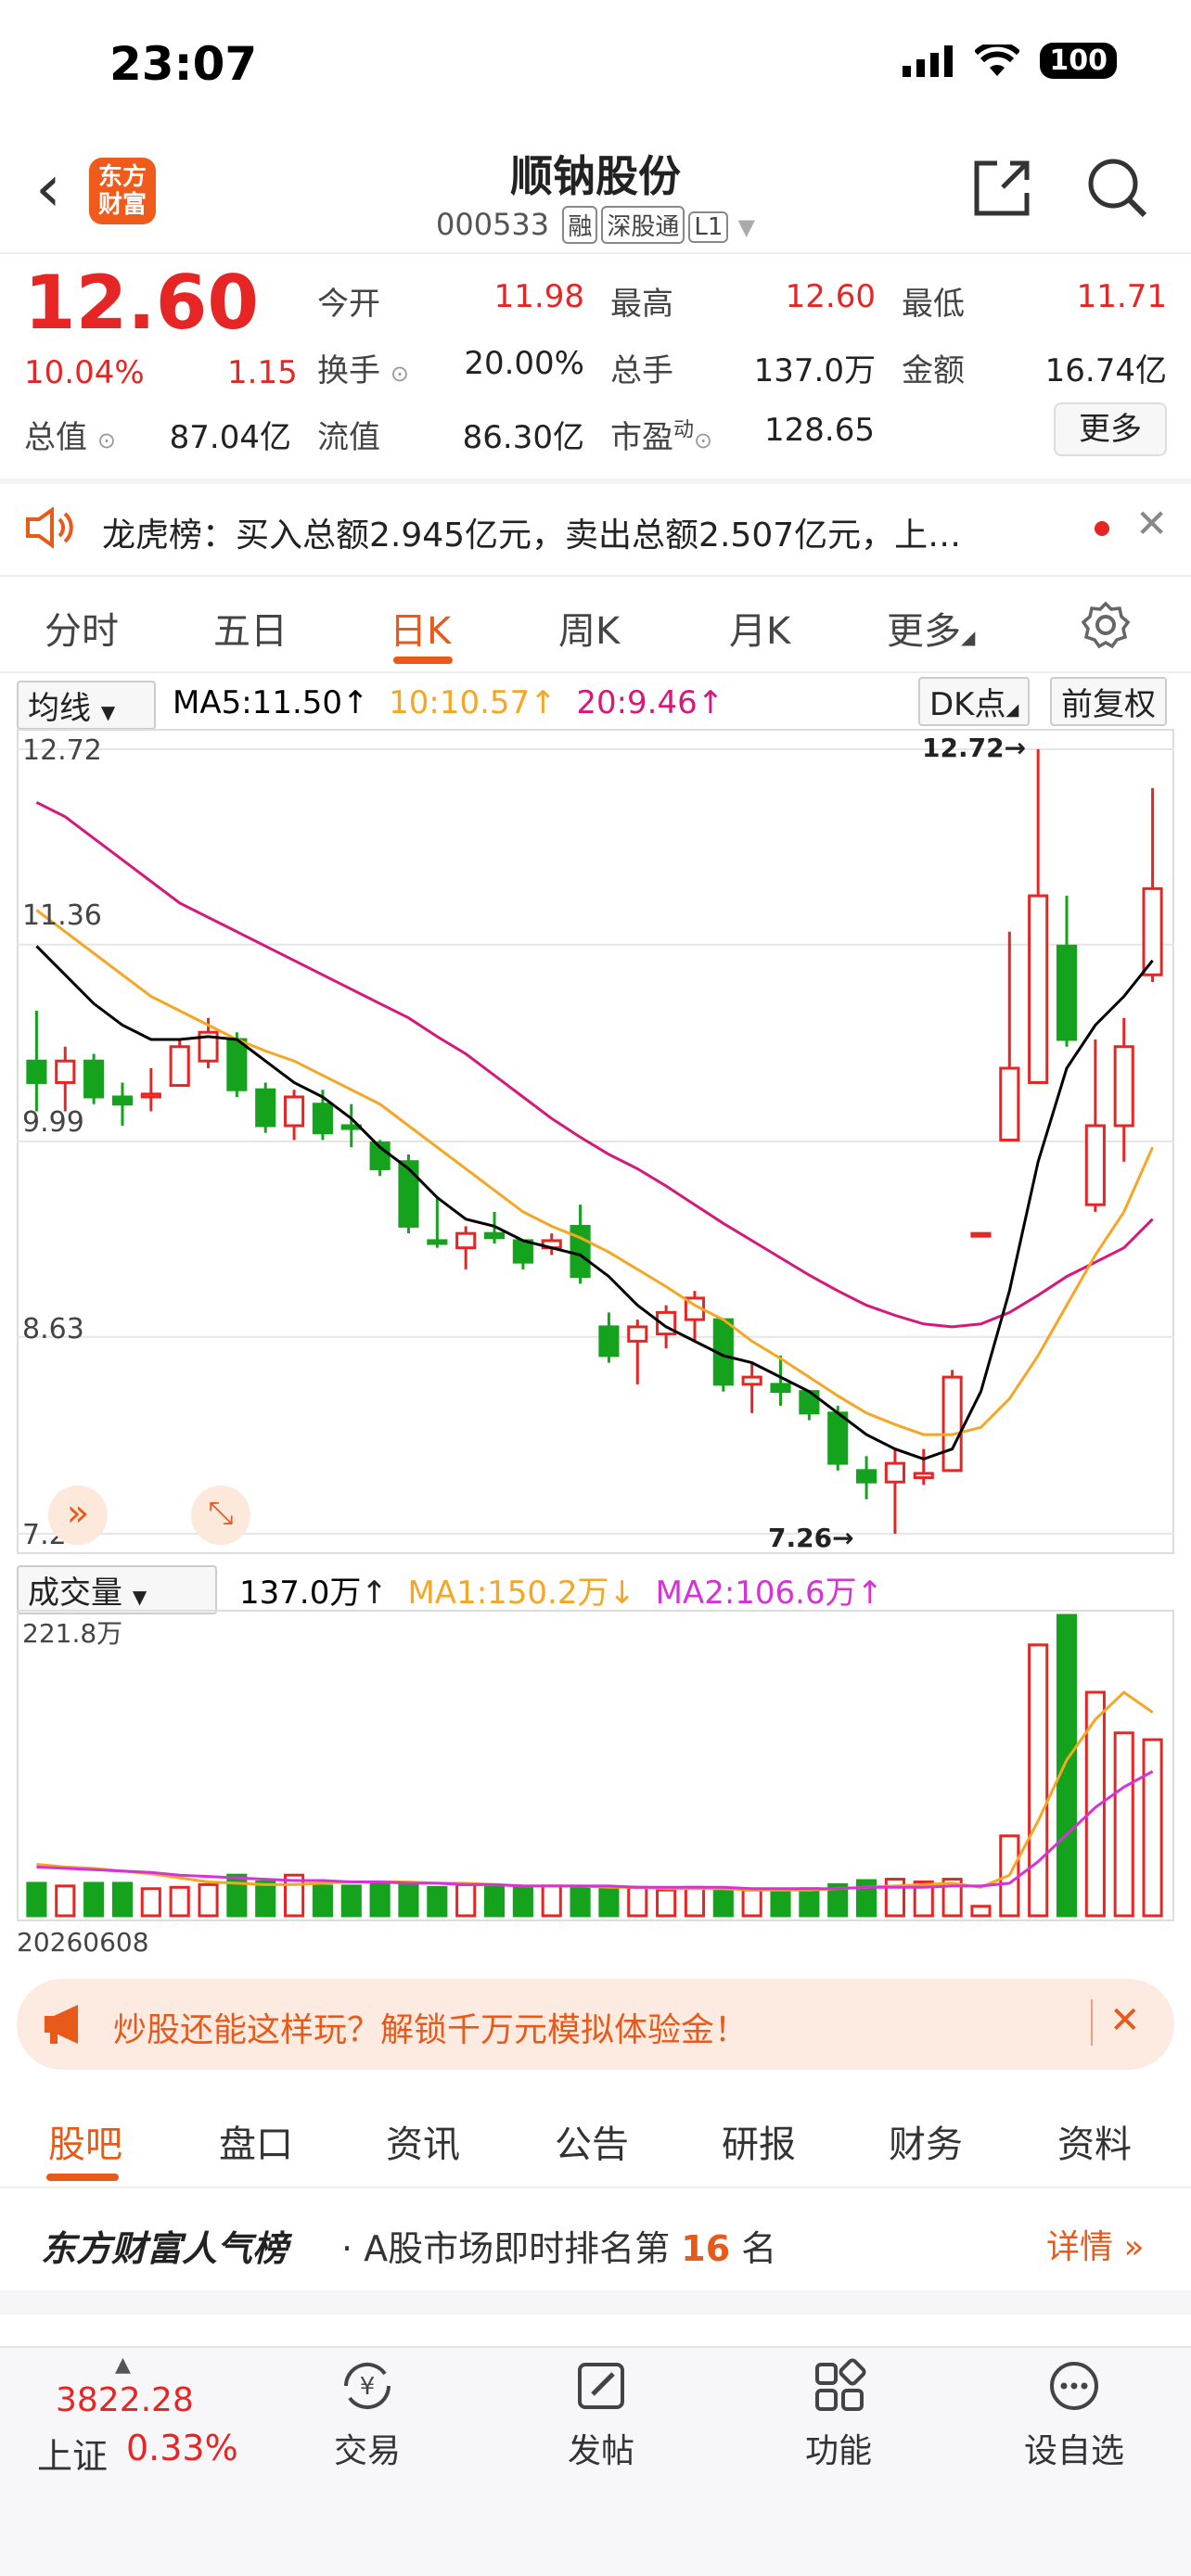 This screenshot has width=1191, height=2576. What do you see at coordinates (60, 709) in the screenshot?
I see `ma-dropdown-label: 均线` at bounding box center [60, 709].